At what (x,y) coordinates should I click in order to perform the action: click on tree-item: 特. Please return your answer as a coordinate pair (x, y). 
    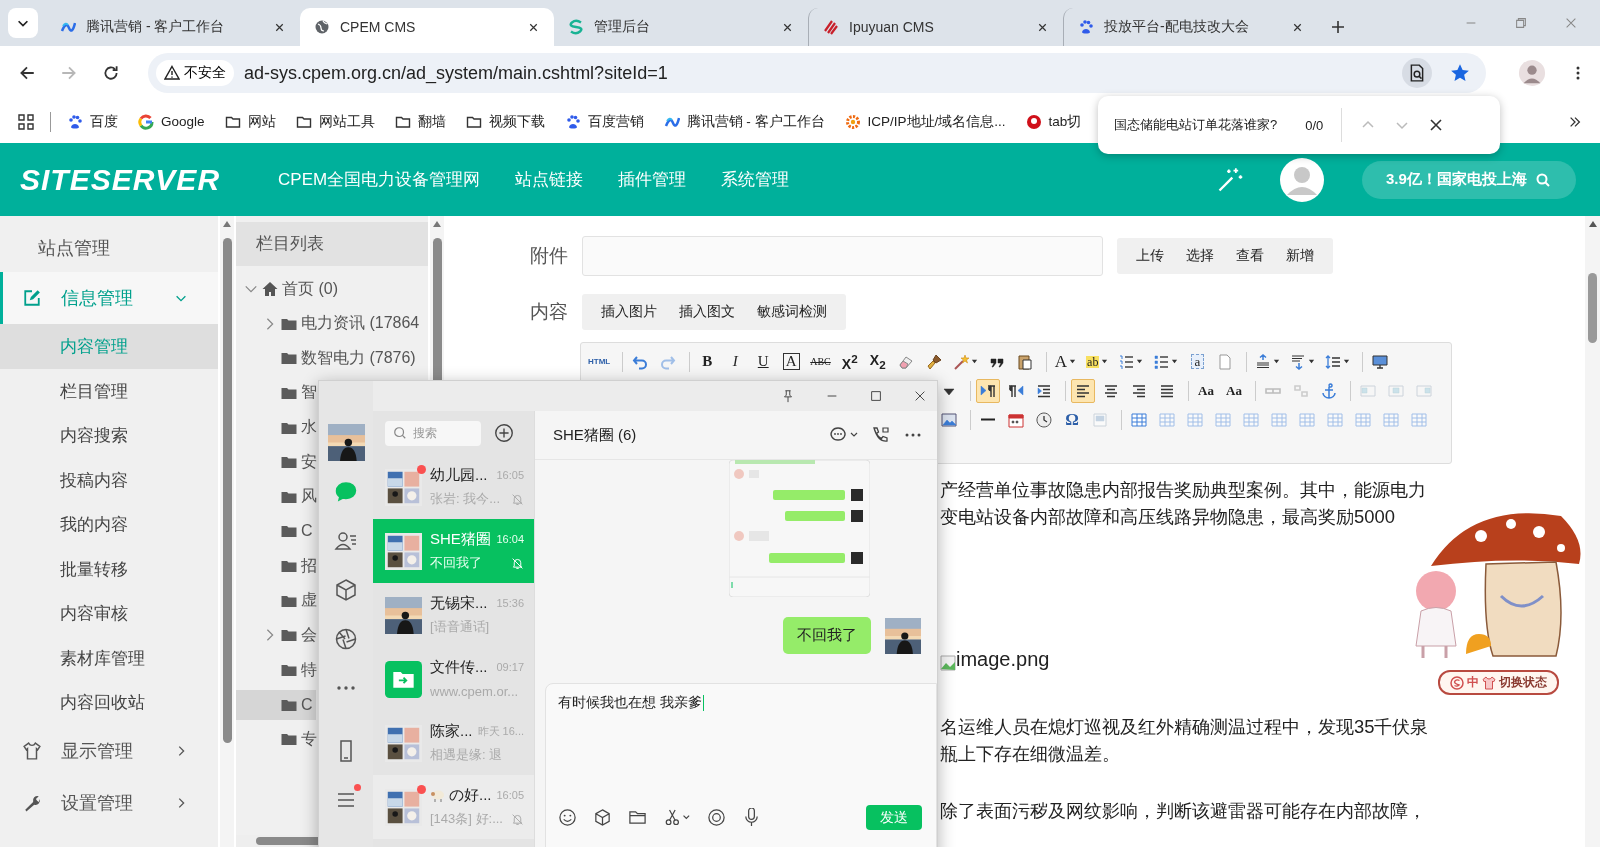
    Looking at the image, I should click on (277, 670).